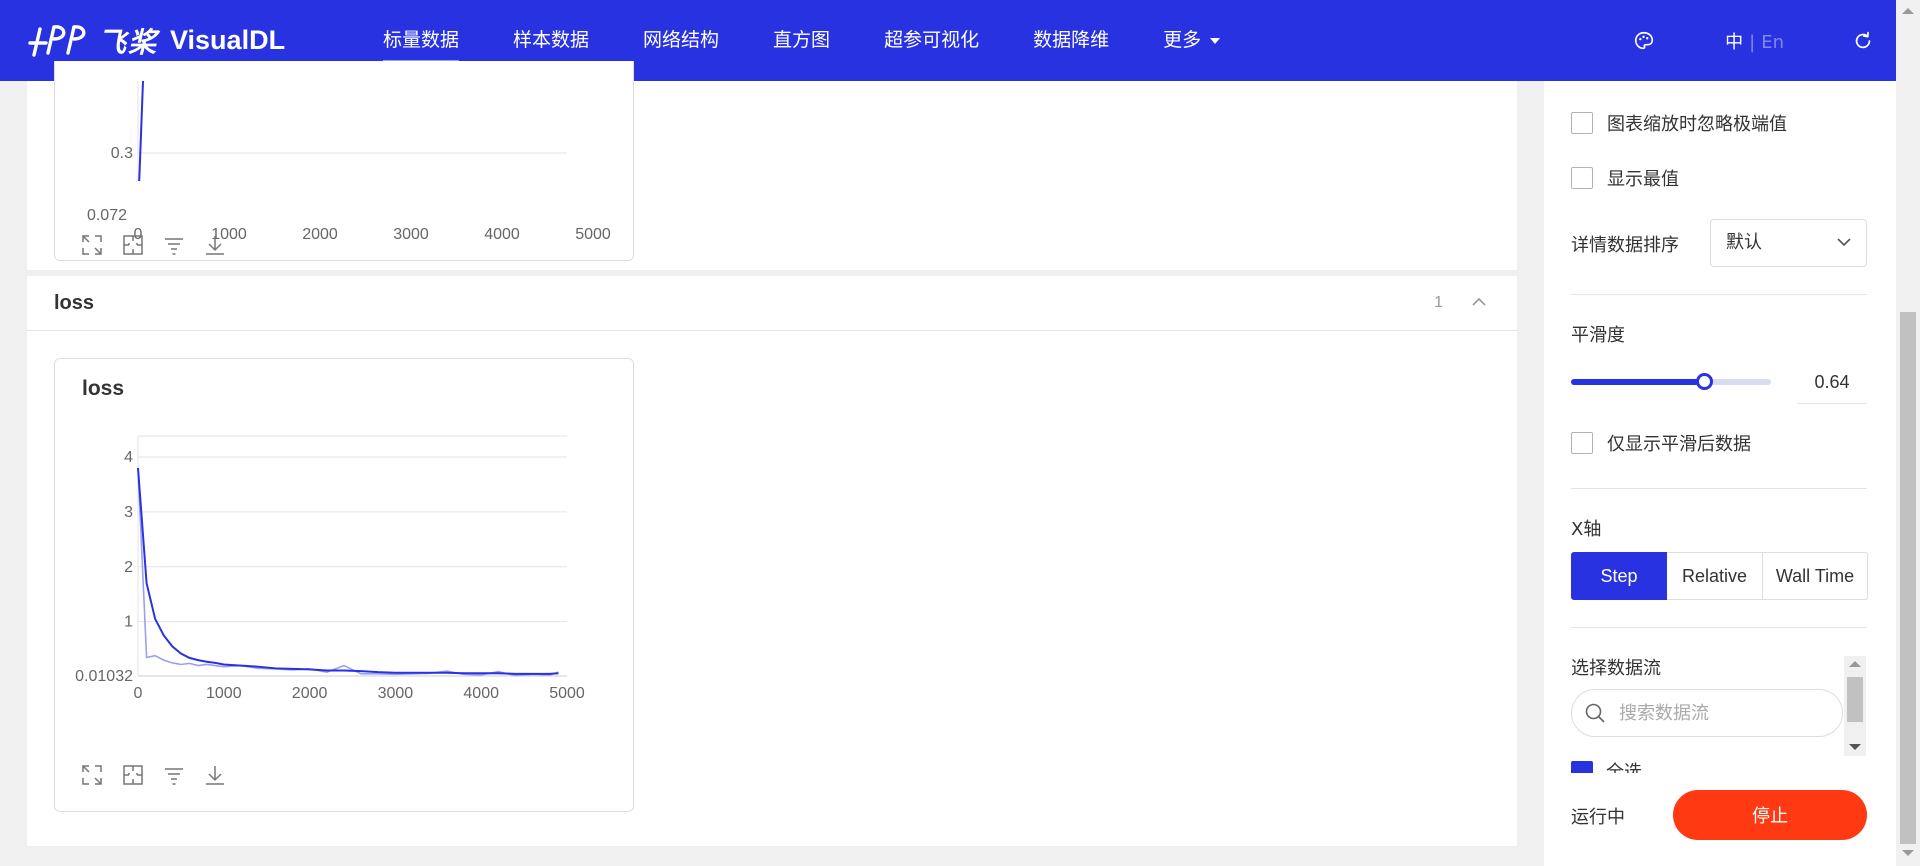  Describe the element at coordinates (772, 303) in the screenshot. I see `group-header: loss 1` at that location.